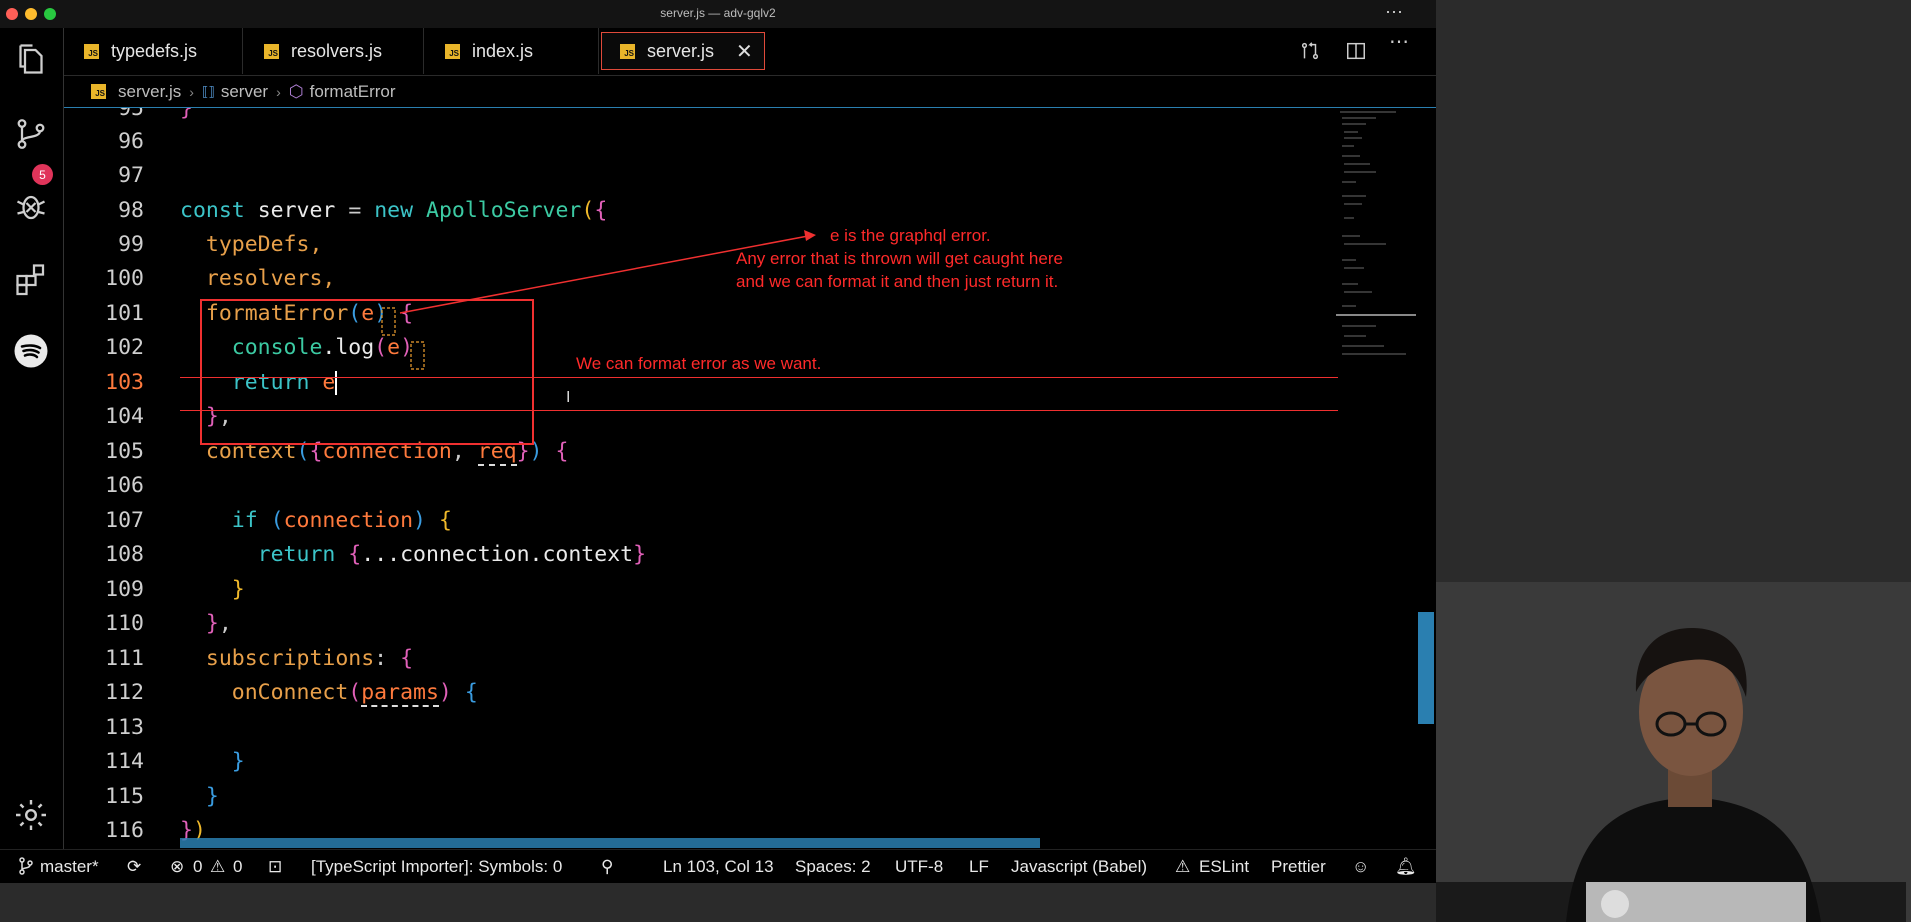  What do you see at coordinates (124, 623) in the screenshot?
I see `line-number: 110` at bounding box center [124, 623].